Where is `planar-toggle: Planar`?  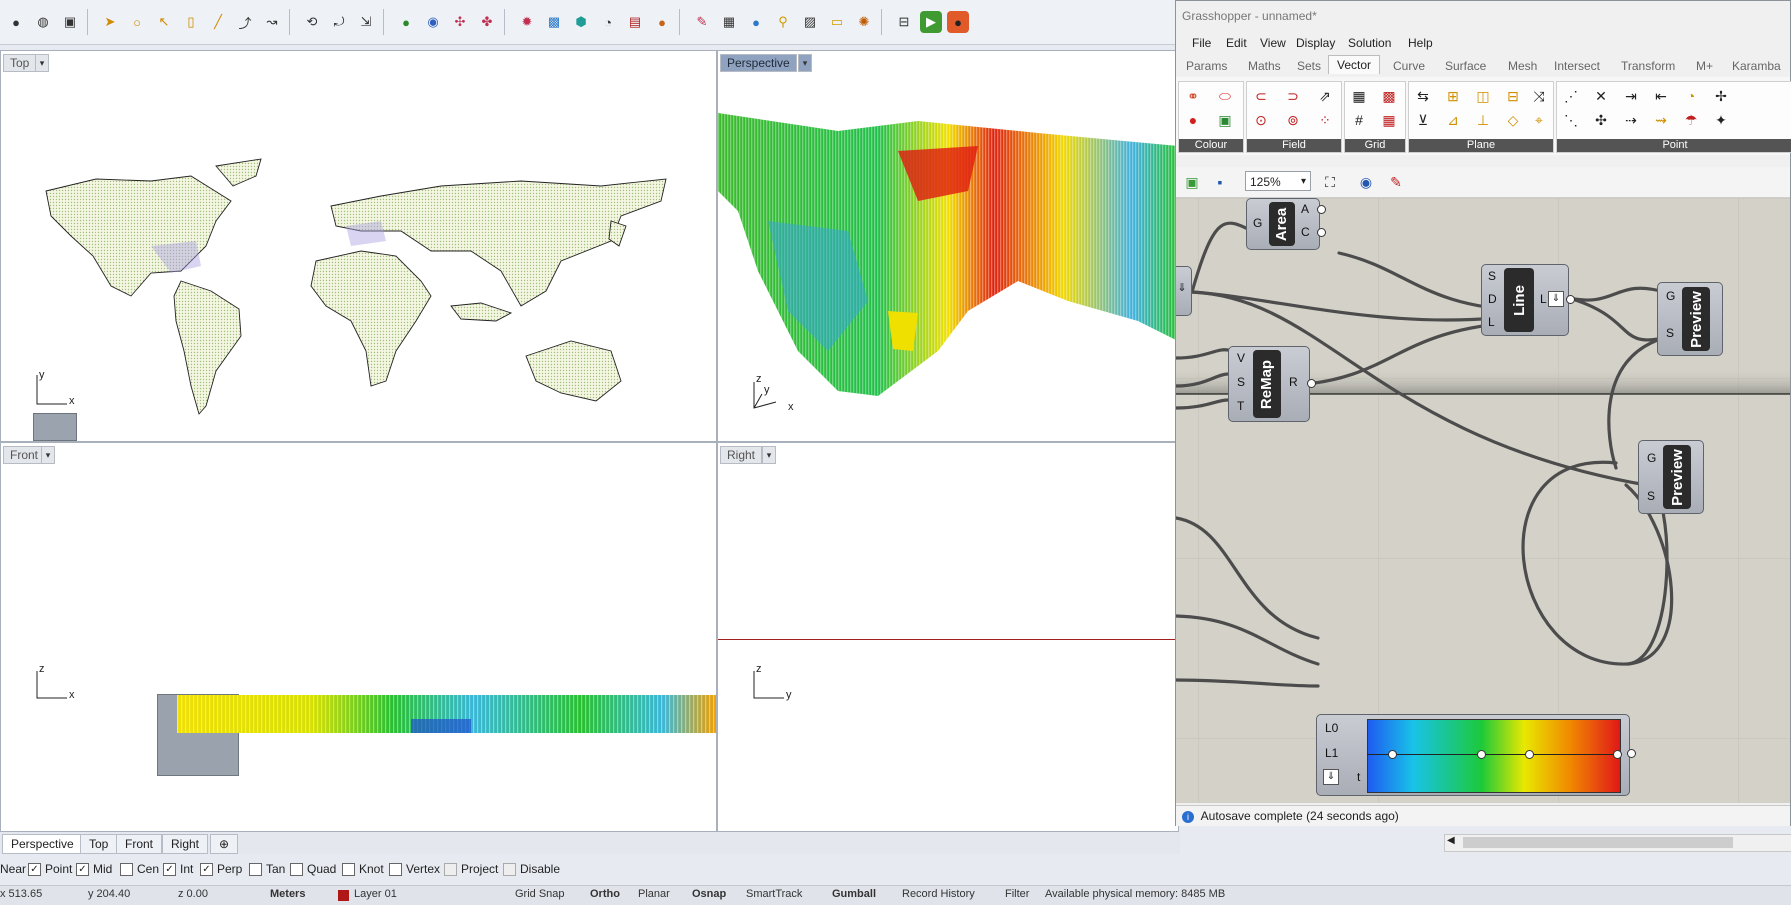 planar-toggle: Planar is located at coordinates (654, 894).